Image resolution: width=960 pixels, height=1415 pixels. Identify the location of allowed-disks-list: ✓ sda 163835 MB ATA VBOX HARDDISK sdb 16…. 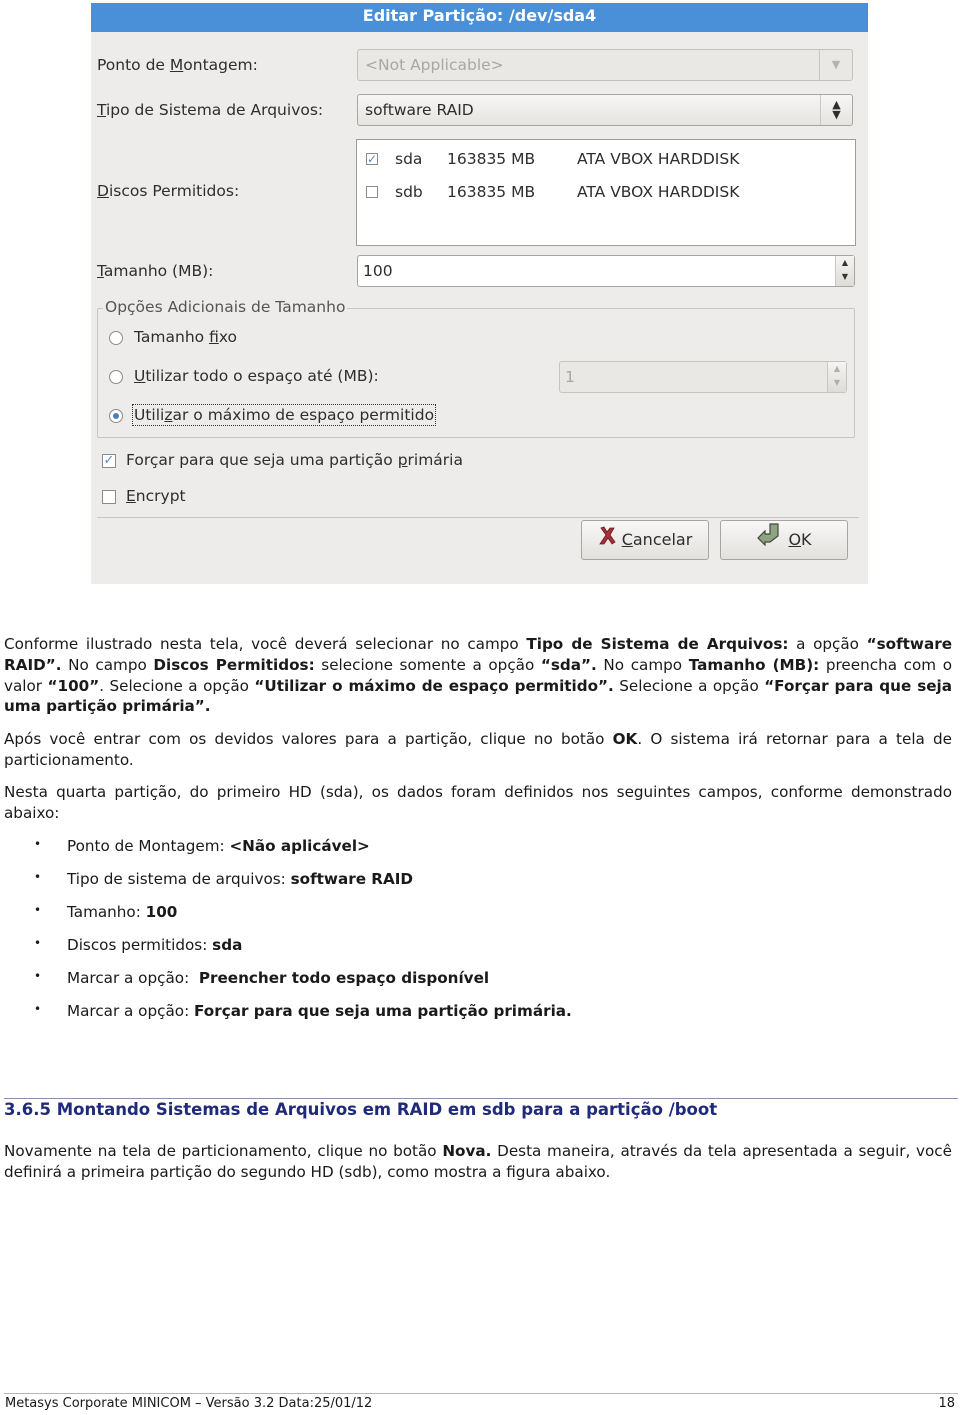
(606, 192).